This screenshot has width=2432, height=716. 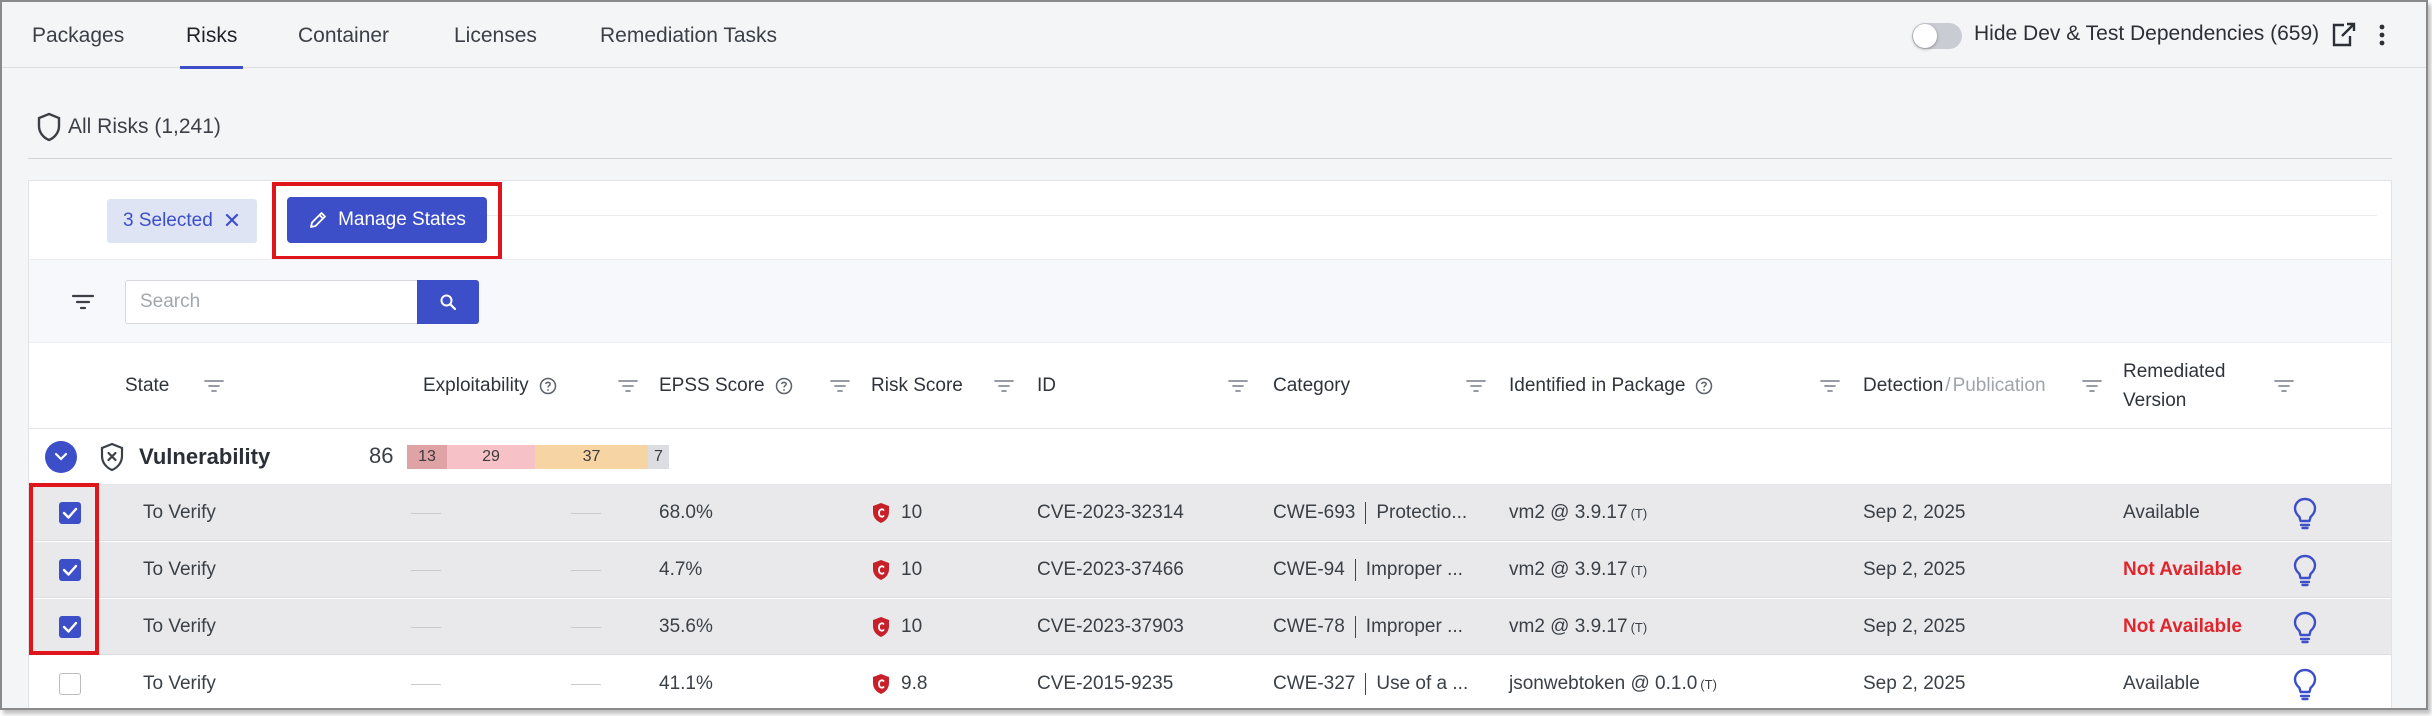 I want to click on col-id: ID, so click(x=1046, y=386).